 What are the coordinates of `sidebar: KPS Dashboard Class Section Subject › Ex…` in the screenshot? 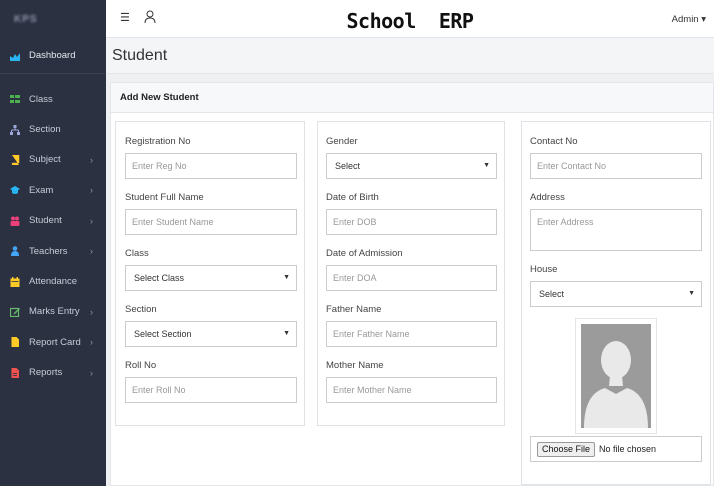 It's located at (53, 243).